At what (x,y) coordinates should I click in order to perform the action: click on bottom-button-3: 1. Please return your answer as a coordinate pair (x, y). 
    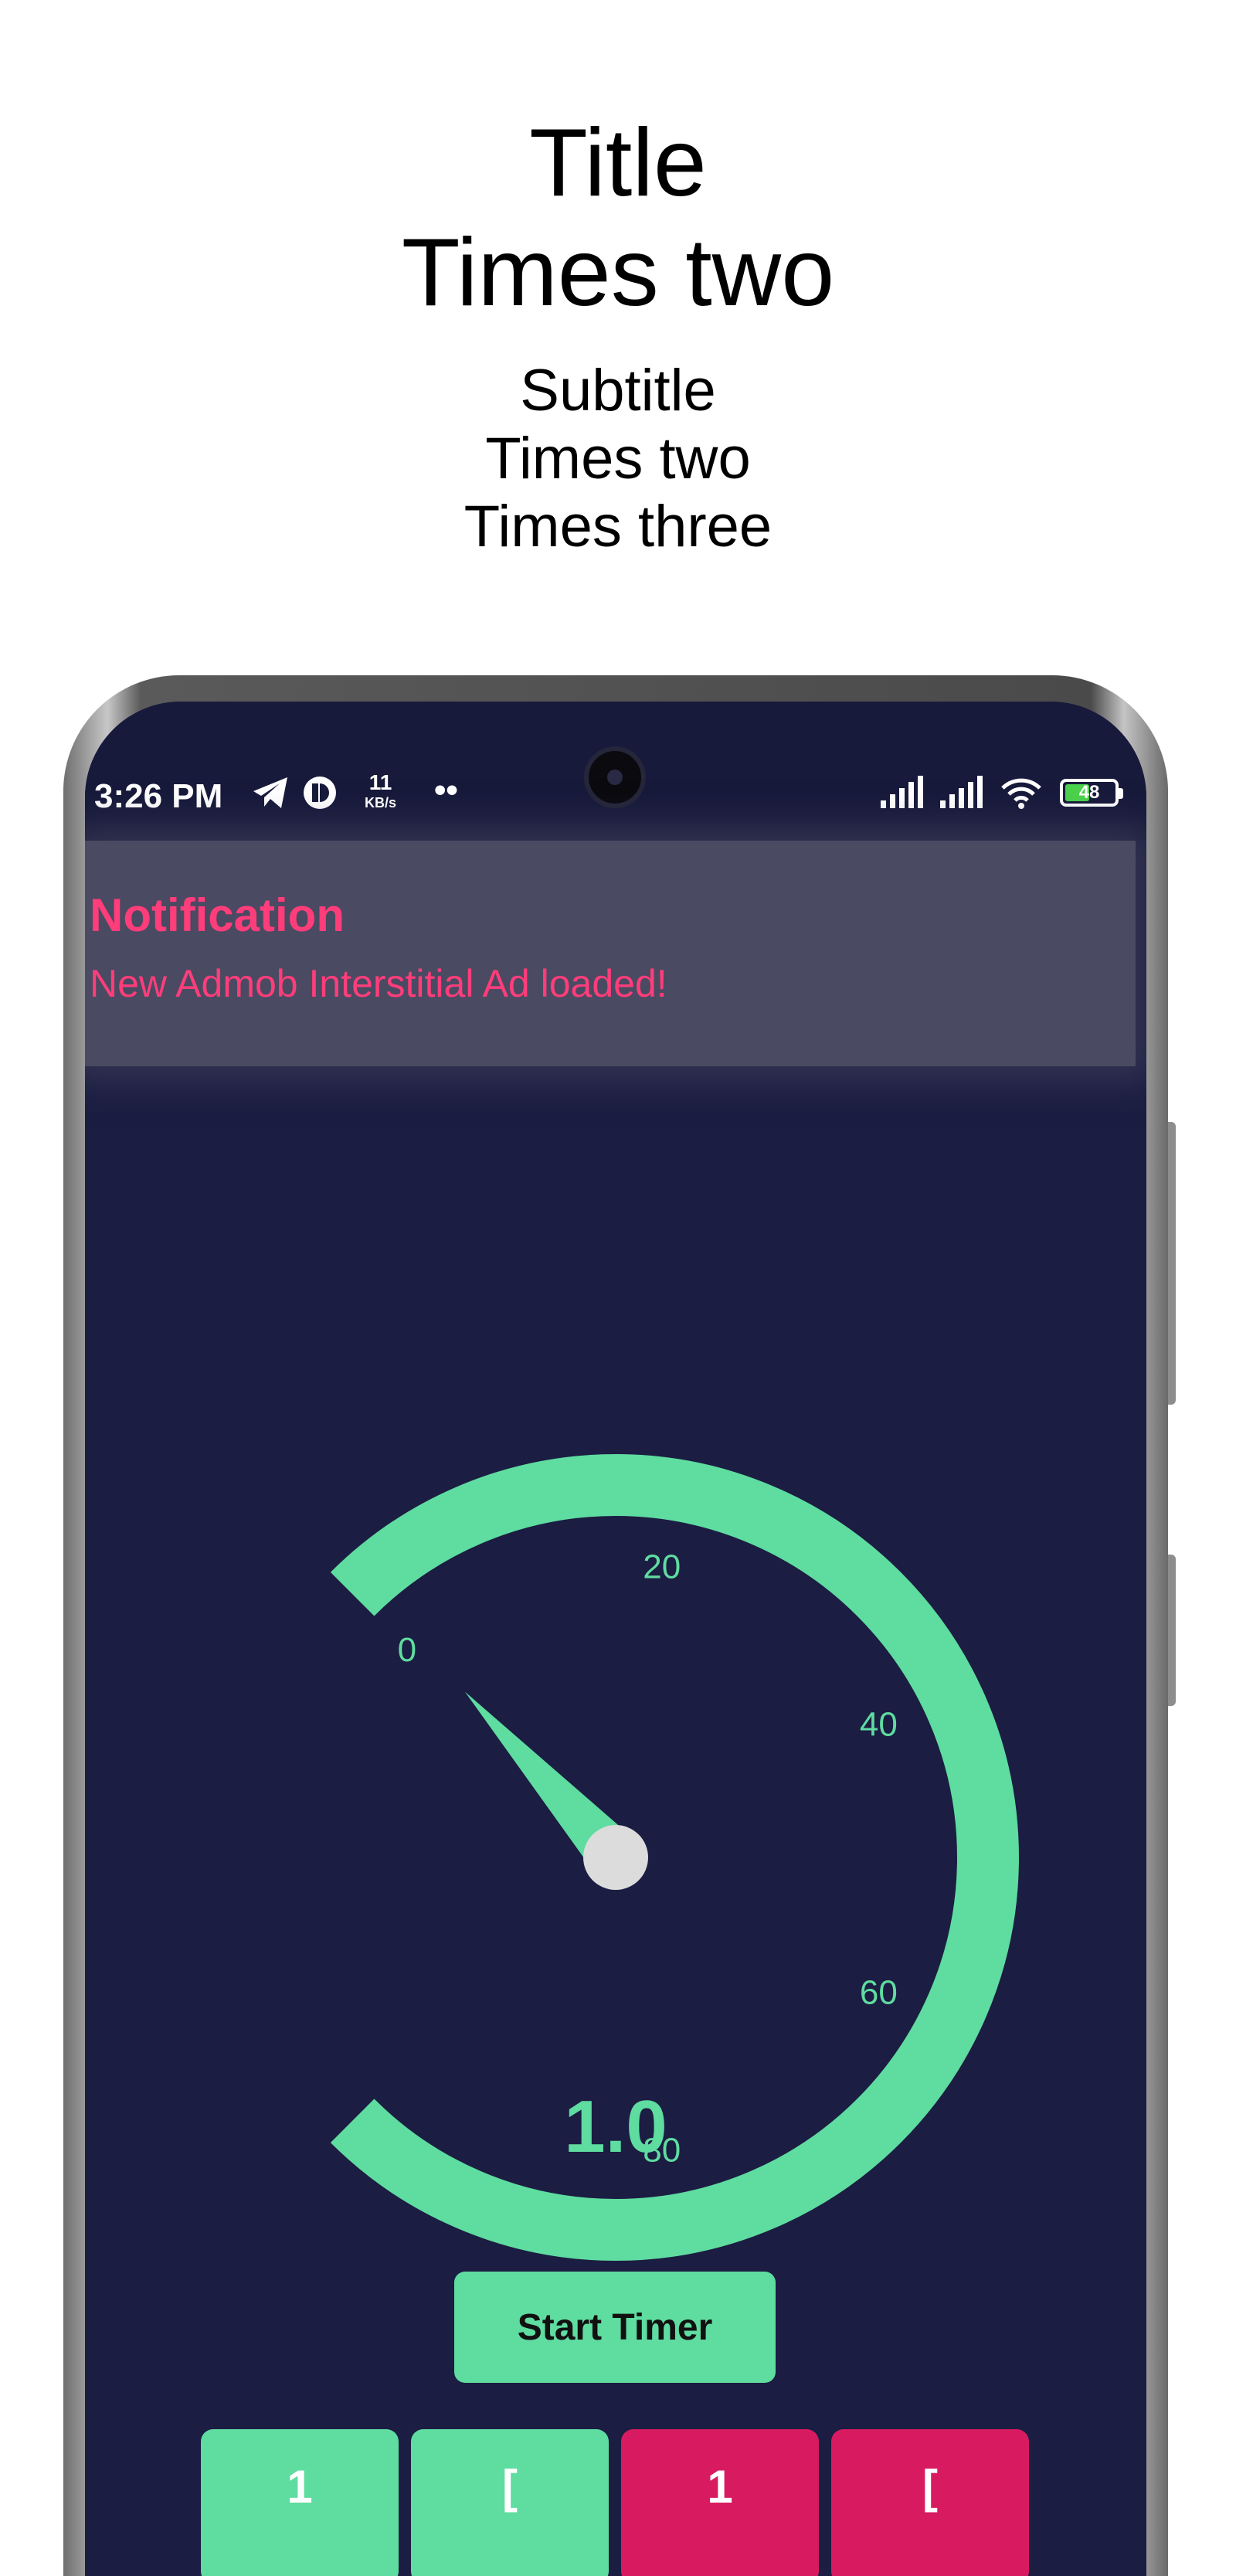
    Looking at the image, I should click on (720, 2502).